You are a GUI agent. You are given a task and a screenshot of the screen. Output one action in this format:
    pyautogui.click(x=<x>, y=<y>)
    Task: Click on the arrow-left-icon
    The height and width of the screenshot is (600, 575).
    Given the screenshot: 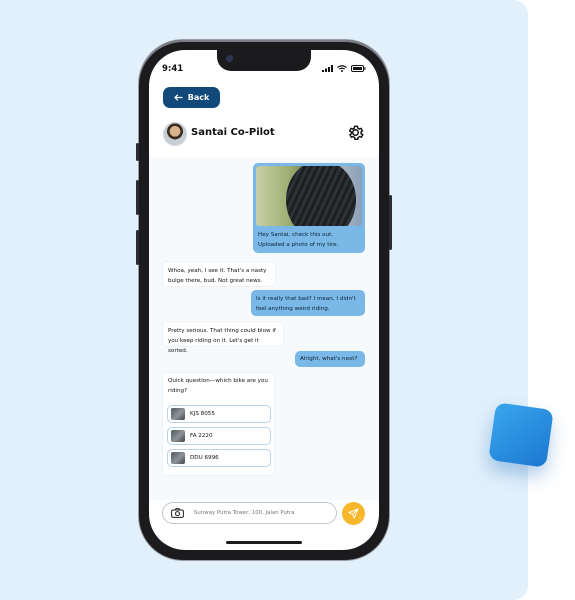 What is the action you would take?
    pyautogui.click(x=178, y=97)
    